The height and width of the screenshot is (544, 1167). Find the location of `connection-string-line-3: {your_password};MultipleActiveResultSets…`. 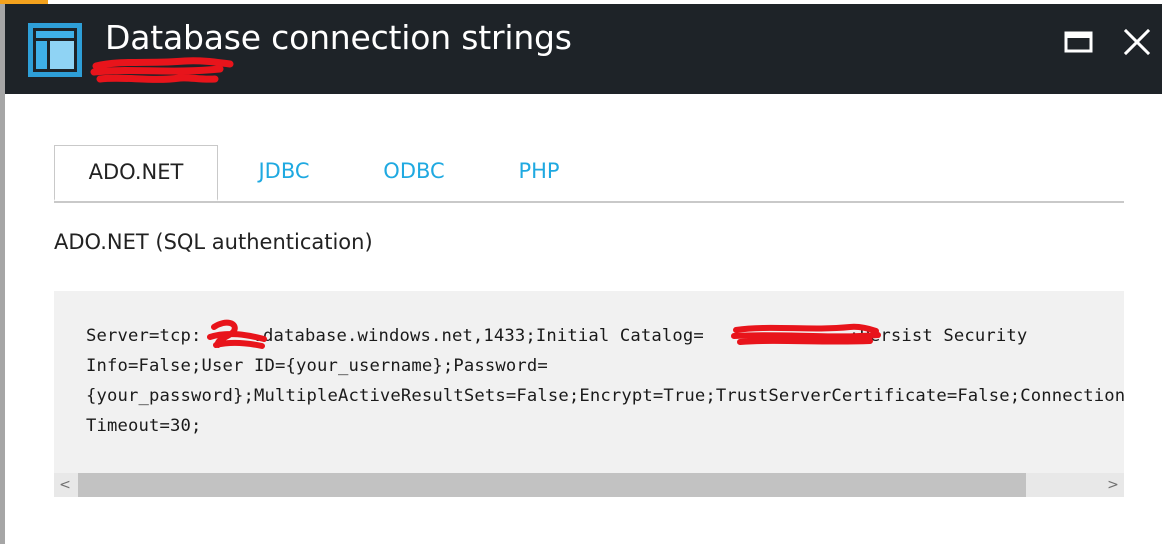

connection-string-line-3: {your_password};MultipleActiveResultSets… is located at coordinates (605, 396).